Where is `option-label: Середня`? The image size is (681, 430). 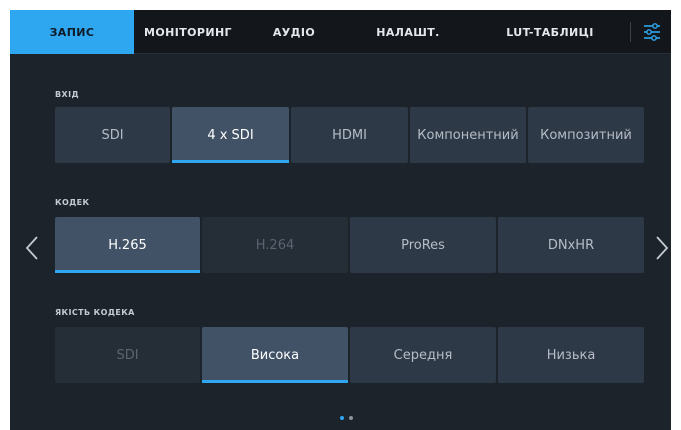
option-label: Середня is located at coordinates (423, 355).